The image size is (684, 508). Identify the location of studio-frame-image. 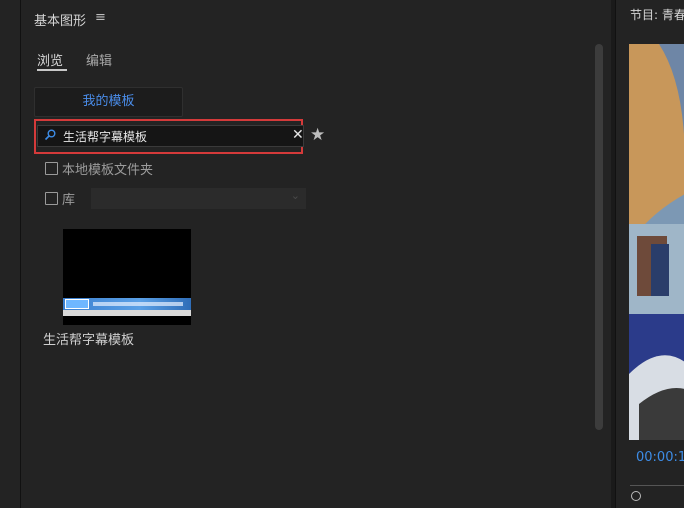
(656, 242).